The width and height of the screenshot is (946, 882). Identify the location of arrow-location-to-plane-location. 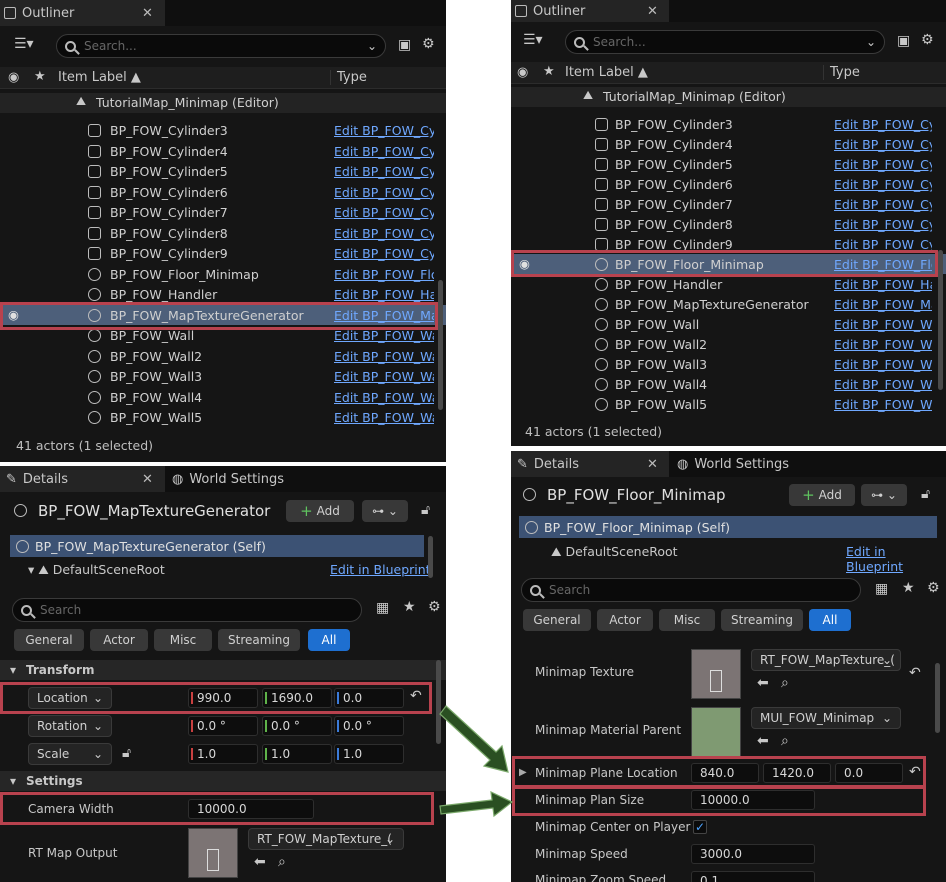
(476, 761).